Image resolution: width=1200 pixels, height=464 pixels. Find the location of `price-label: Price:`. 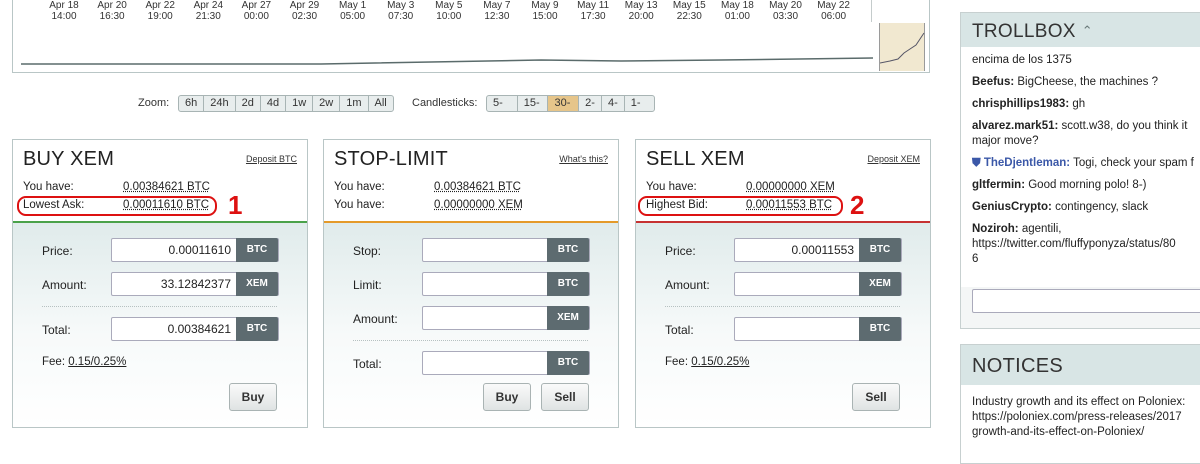

price-label: Price: is located at coordinates (57, 251).